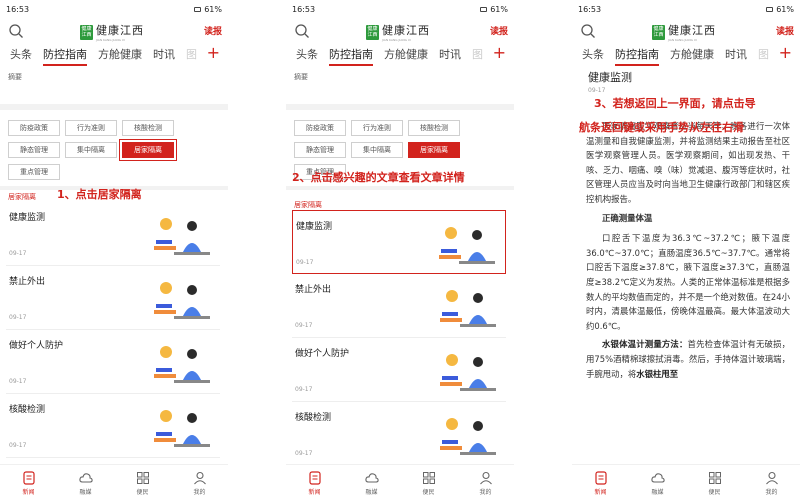 The width and height of the screenshot is (800, 502). What do you see at coordinates (597, 90) in the screenshot?
I see `article-date: 09-17` at bounding box center [597, 90].